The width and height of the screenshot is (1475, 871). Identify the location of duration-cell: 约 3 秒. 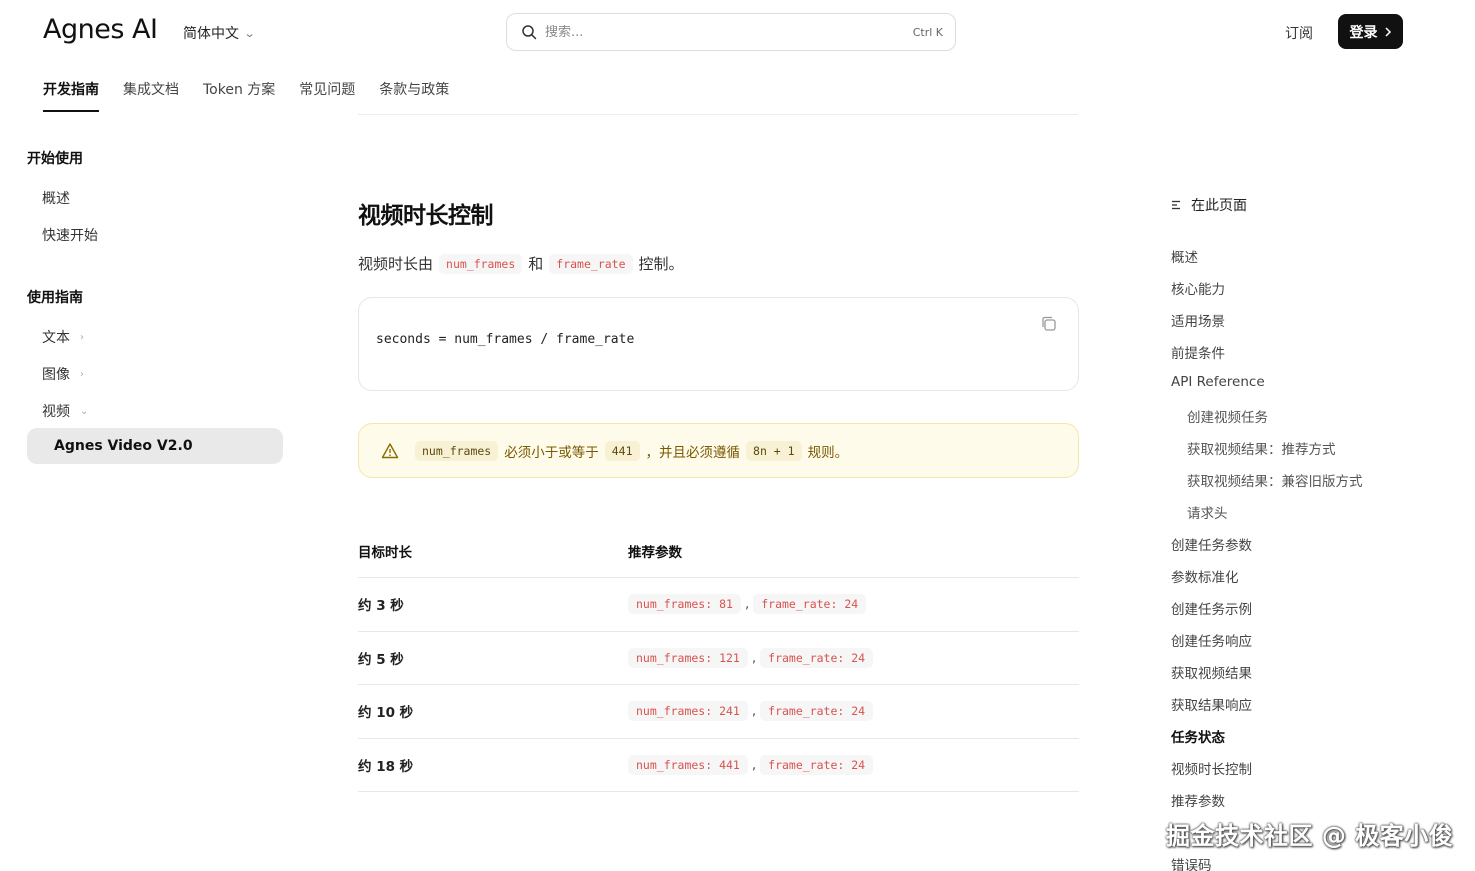
(381, 606).